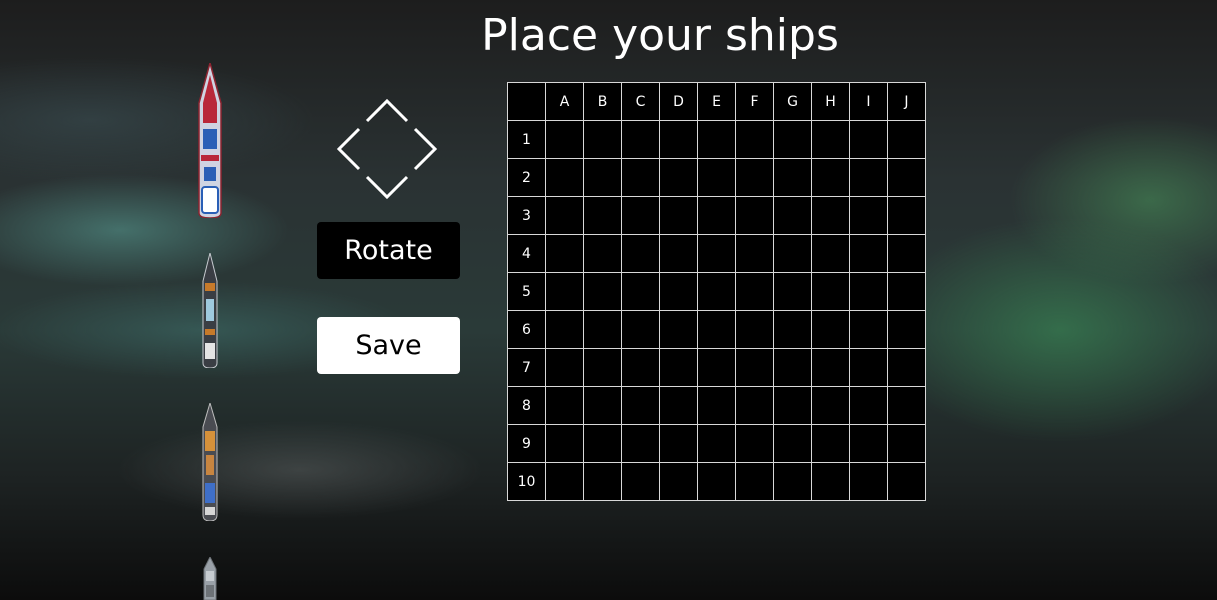 This screenshot has height=600, width=1217. Describe the element at coordinates (868, 139) in the screenshot. I see `grid-cell-I1` at that location.